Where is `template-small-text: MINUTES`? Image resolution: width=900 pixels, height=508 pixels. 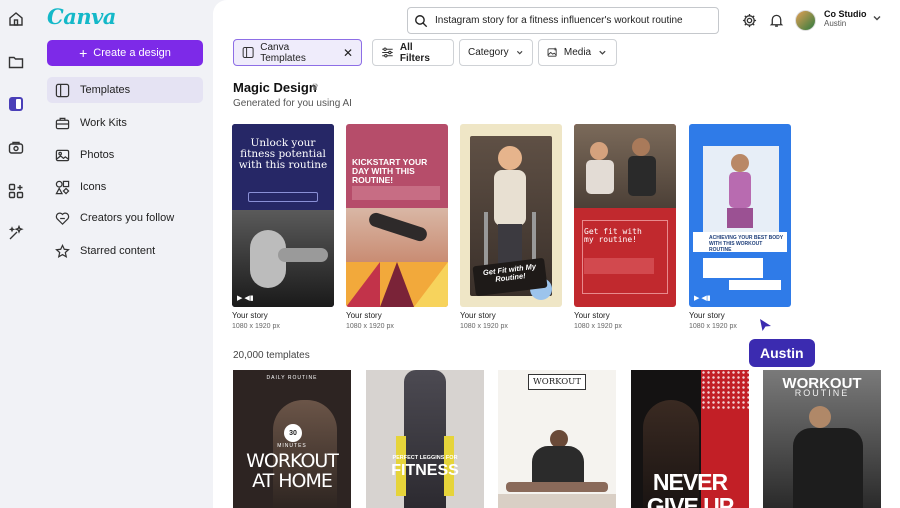
template-small-text: MINUTES is located at coordinates (292, 446).